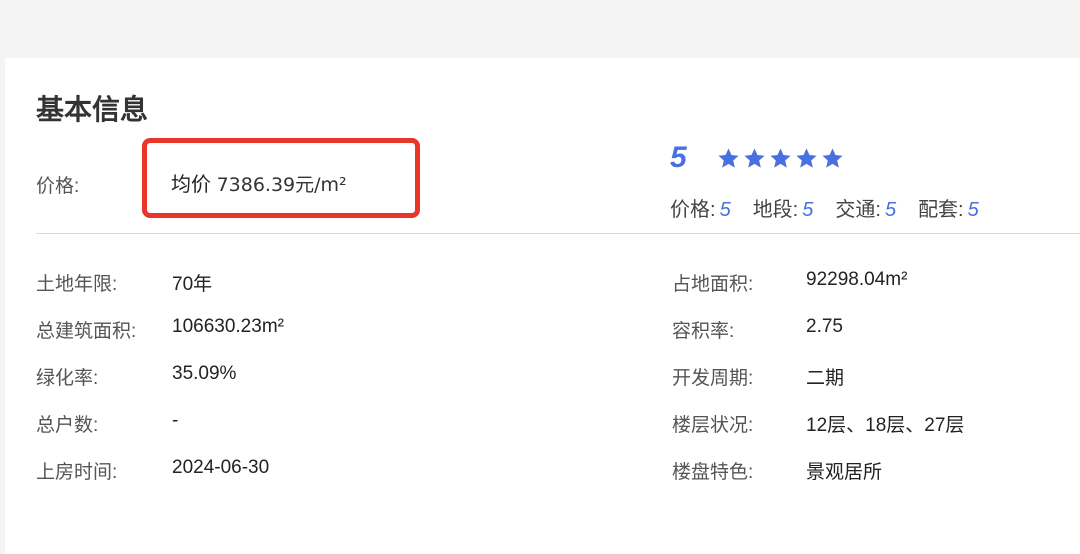  Describe the element at coordinates (281, 185) in the screenshot. I see `average-price-value: 7386.39元/m²` at that location.